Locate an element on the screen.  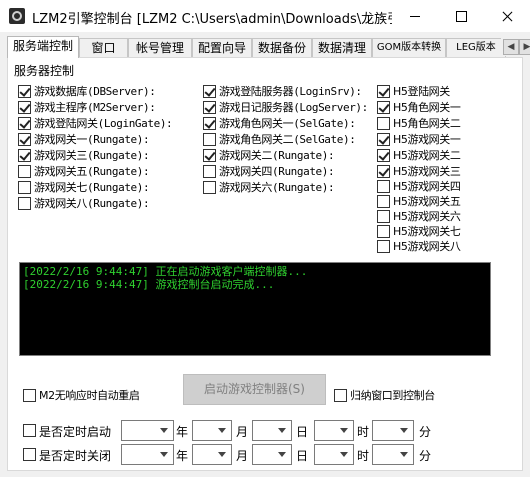
tab-data-cleanup: 数据清理 is located at coordinates (342, 47).